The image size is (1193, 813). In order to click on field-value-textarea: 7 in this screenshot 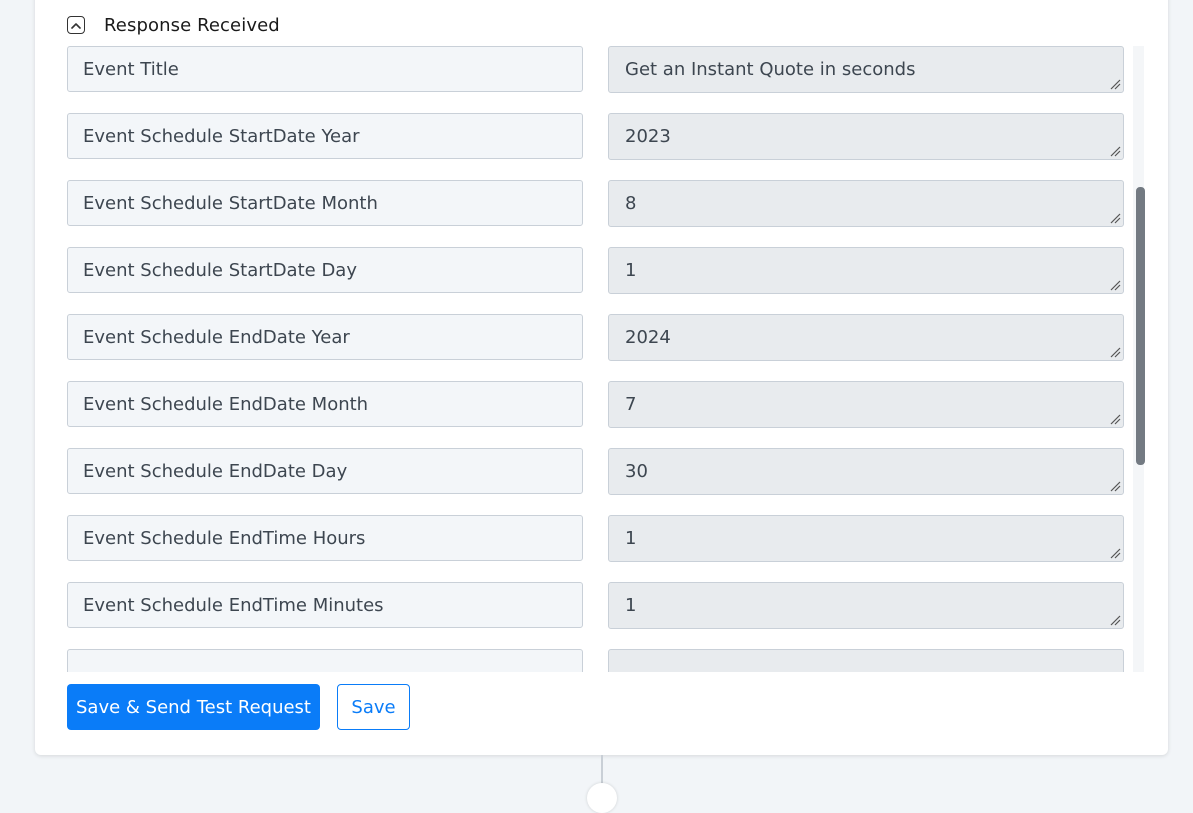, I will do `click(866, 404)`.